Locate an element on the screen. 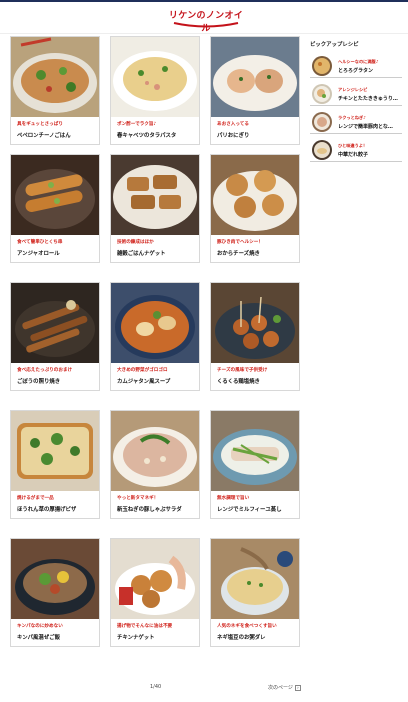 The width and height of the screenshot is (408, 702). recipe-card: 具をギュッとさっぱり ペペロンチーノごはん is located at coordinates (55, 90).